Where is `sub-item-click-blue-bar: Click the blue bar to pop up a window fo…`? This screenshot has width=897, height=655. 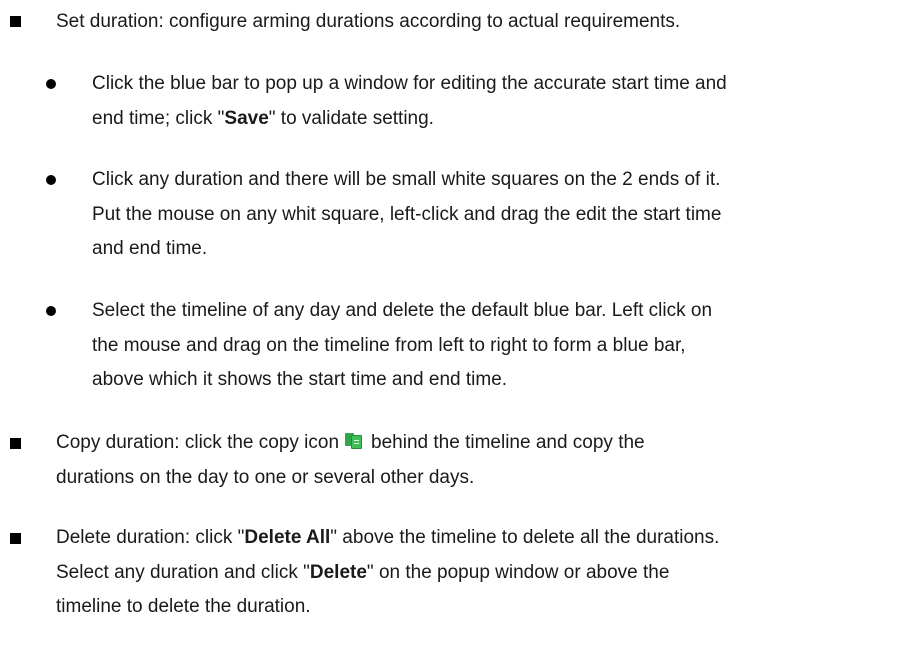 sub-item-click-blue-bar: Click the blue bar to pop up a window fo… is located at coordinates (409, 101).